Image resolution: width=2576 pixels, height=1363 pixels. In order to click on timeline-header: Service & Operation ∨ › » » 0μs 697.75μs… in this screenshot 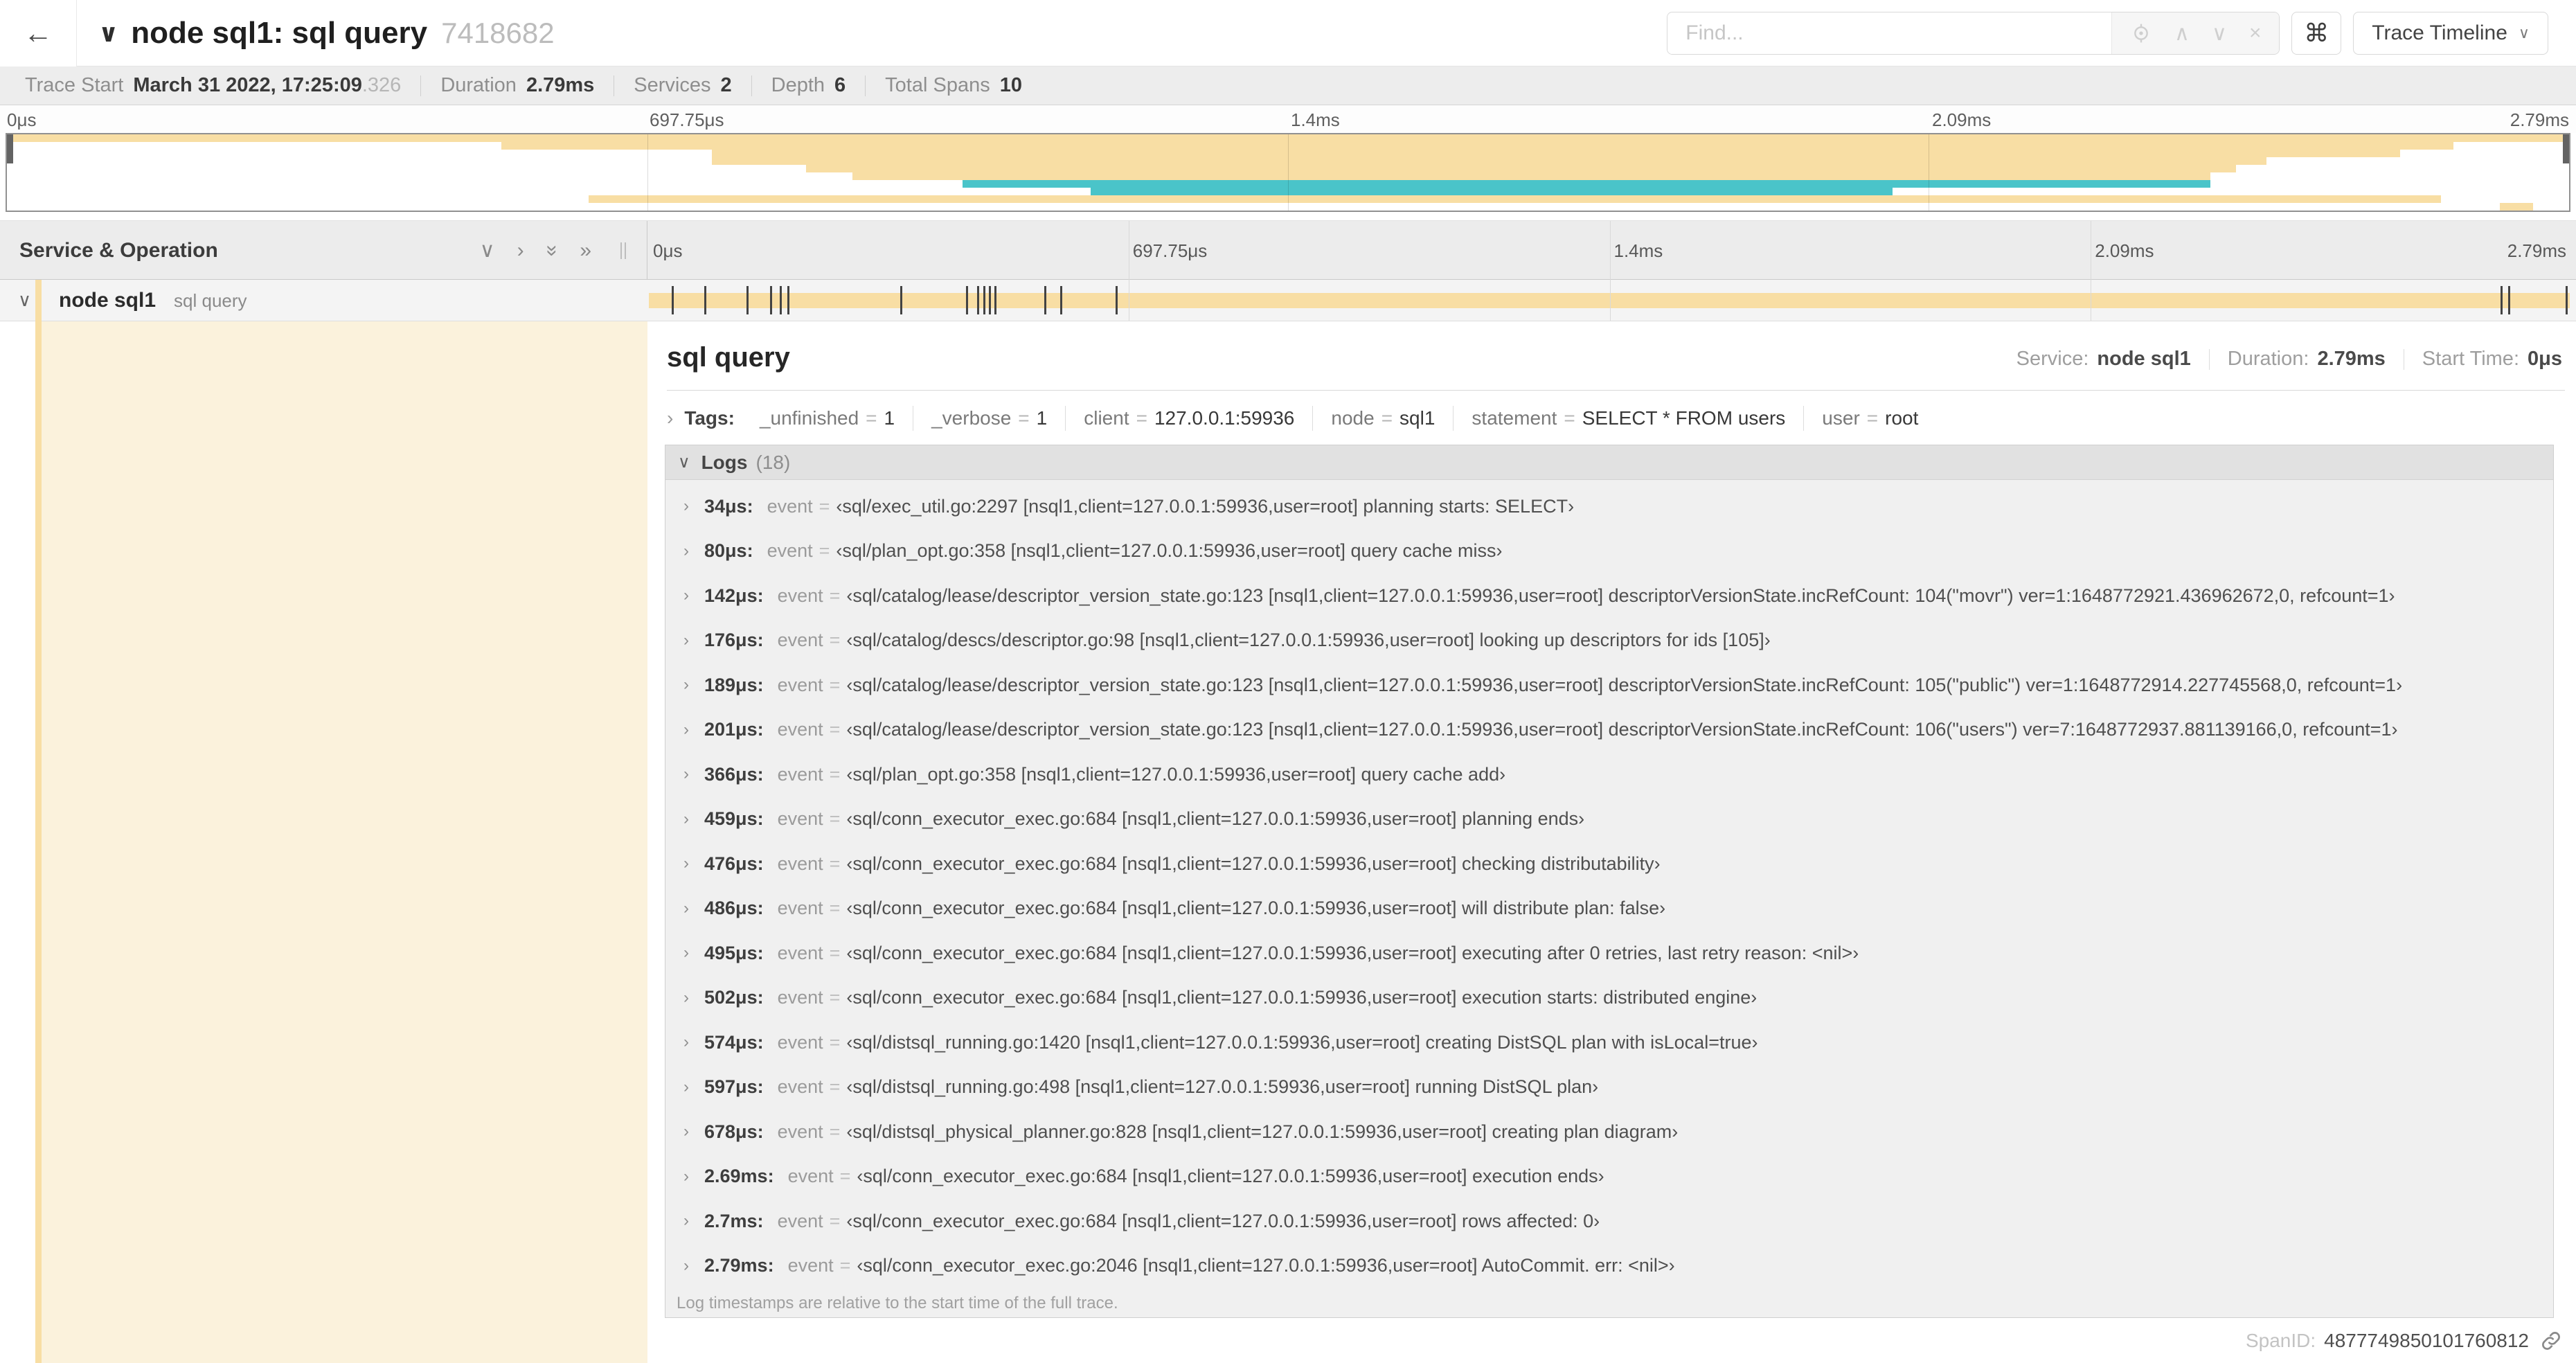, I will do `click(1288, 250)`.